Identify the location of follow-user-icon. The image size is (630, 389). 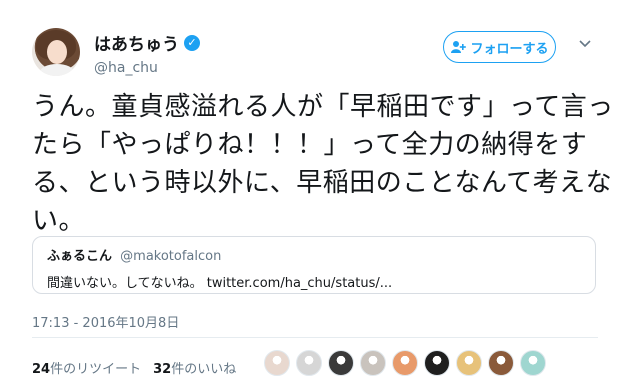
(459, 47).